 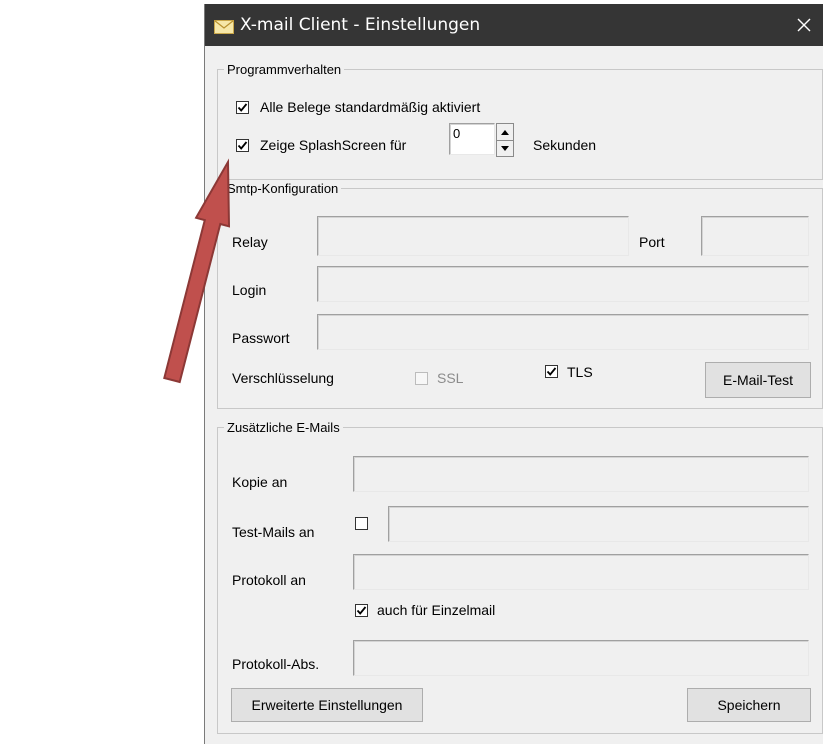 I want to click on test-mails-label: Test-Mails an, so click(x=273, y=532).